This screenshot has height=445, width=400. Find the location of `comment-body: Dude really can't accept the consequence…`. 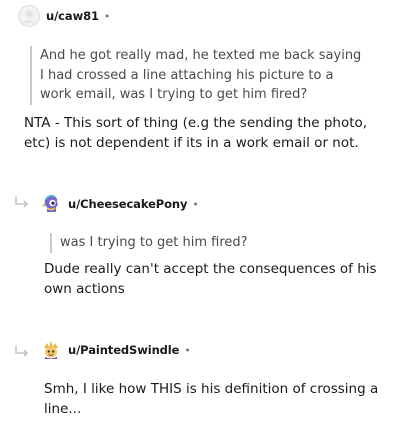

comment-body: Dude really can't accept the consequence… is located at coordinates (210, 279).